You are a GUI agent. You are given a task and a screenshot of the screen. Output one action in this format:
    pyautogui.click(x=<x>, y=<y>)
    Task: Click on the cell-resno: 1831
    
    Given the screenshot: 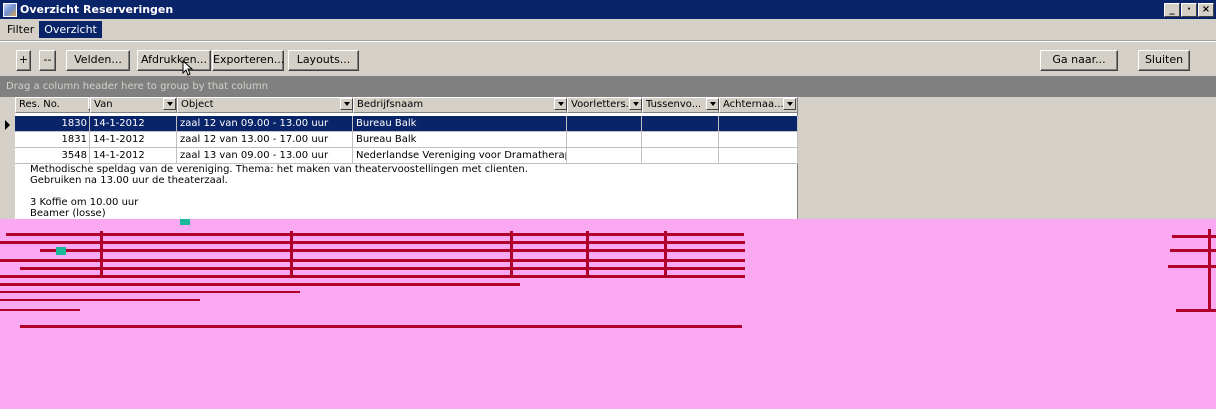 What is the action you would take?
    pyautogui.click(x=52, y=140)
    